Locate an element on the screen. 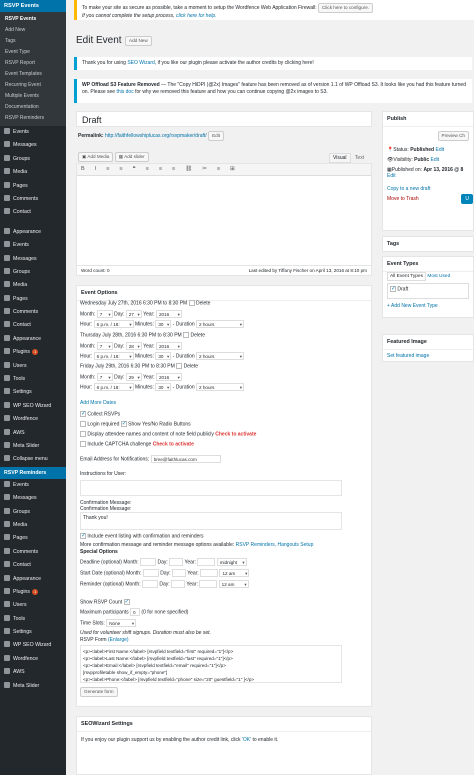  toolbar-button-5: ≡ is located at coordinates (147, 169).